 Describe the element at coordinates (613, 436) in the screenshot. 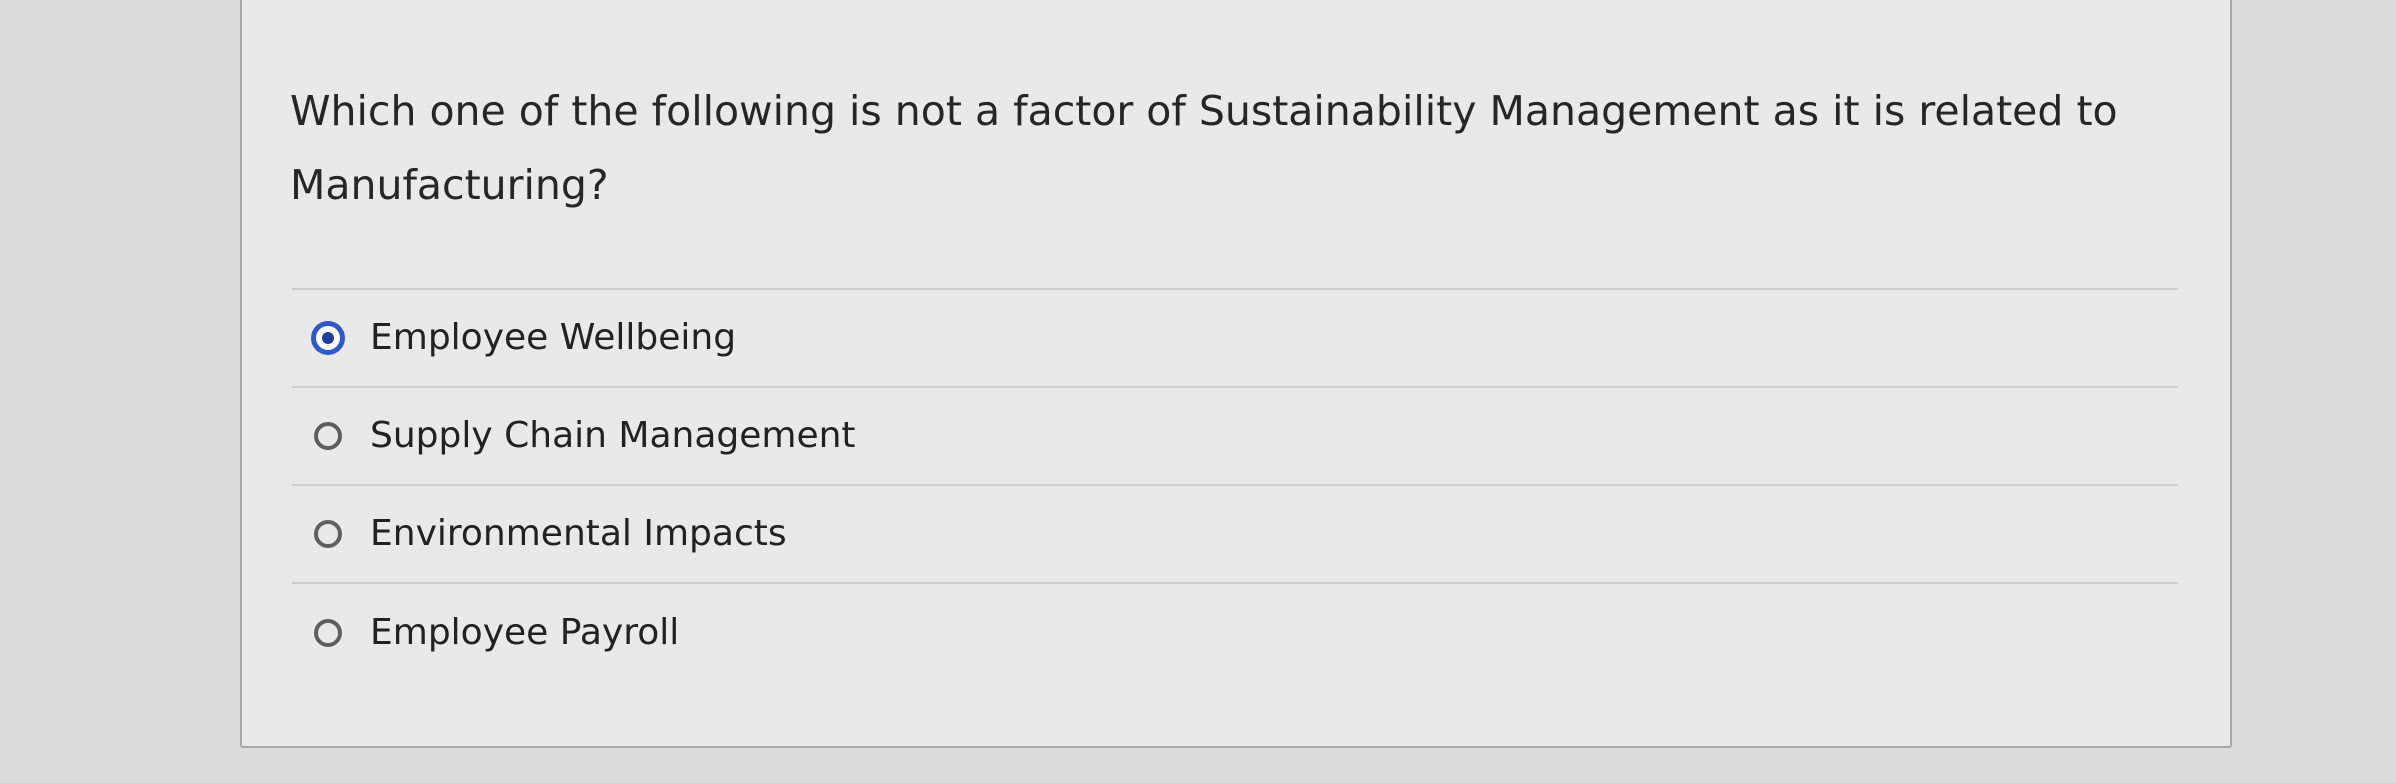

I see `answer-label: Supply Chain Management` at that location.